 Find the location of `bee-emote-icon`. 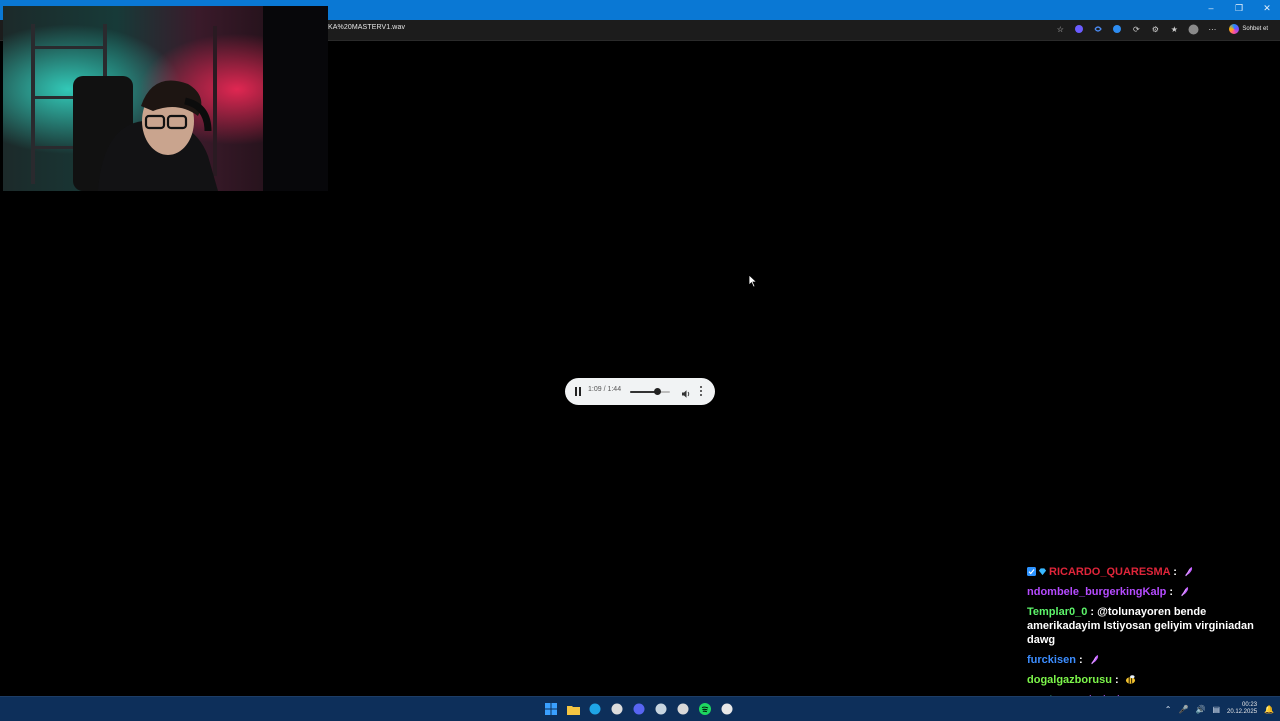

bee-emote-icon is located at coordinates (1130, 679).